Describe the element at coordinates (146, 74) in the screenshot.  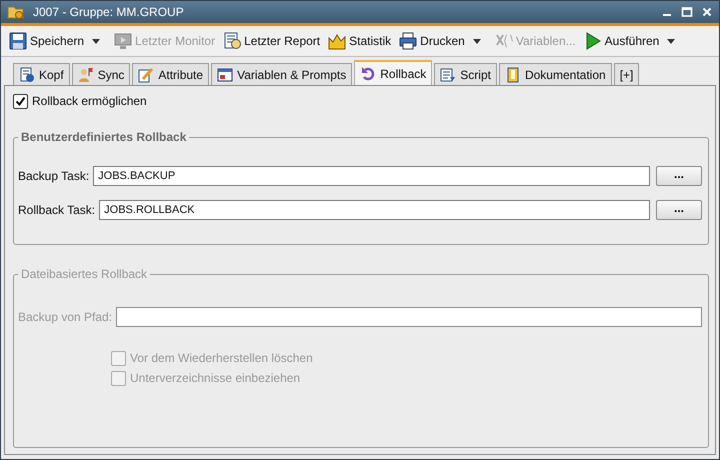
I see `pencil-icon` at that location.